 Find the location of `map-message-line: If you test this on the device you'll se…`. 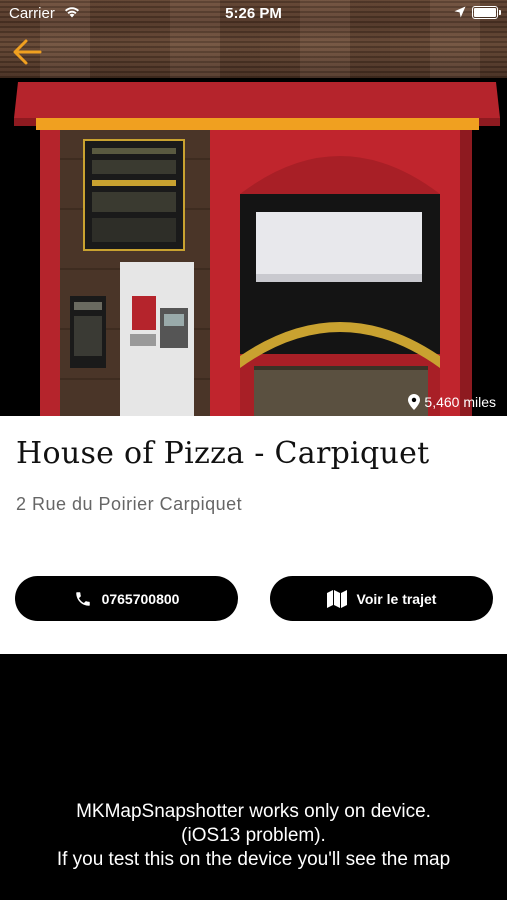

map-message-line: If you test this on the device you'll se… is located at coordinates (253, 859).